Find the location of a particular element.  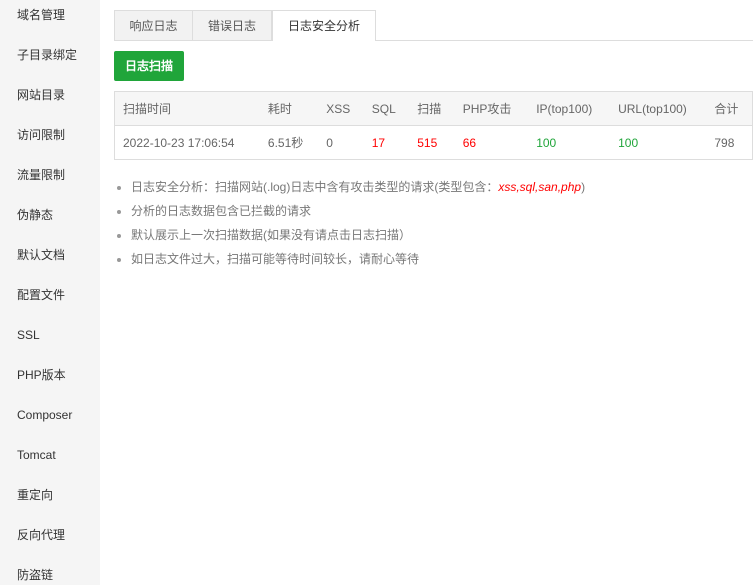

cell-url-top100: 100 is located at coordinates (658, 143).